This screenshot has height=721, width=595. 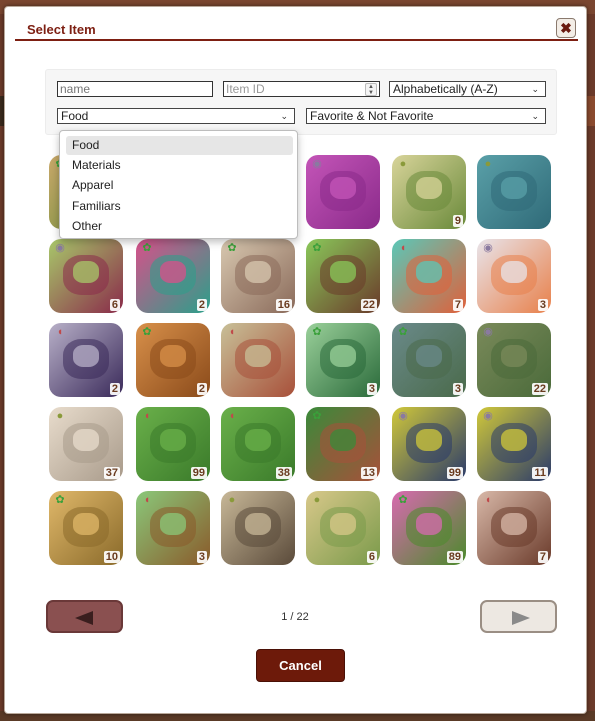 What do you see at coordinates (258, 444) in the screenshot?
I see `item-tile: ◖ 38` at bounding box center [258, 444].